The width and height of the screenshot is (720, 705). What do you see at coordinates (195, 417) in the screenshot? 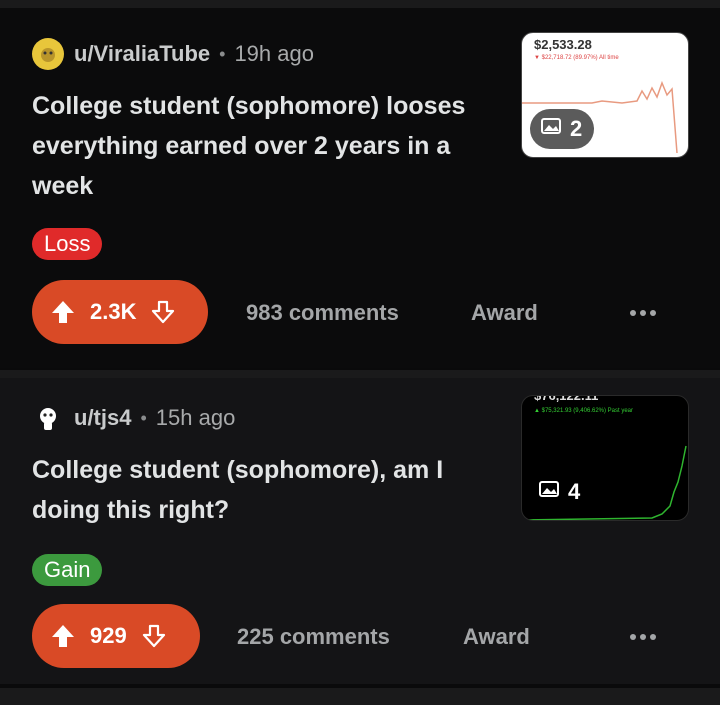
I see `post-time: 15h ago` at bounding box center [195, 417].